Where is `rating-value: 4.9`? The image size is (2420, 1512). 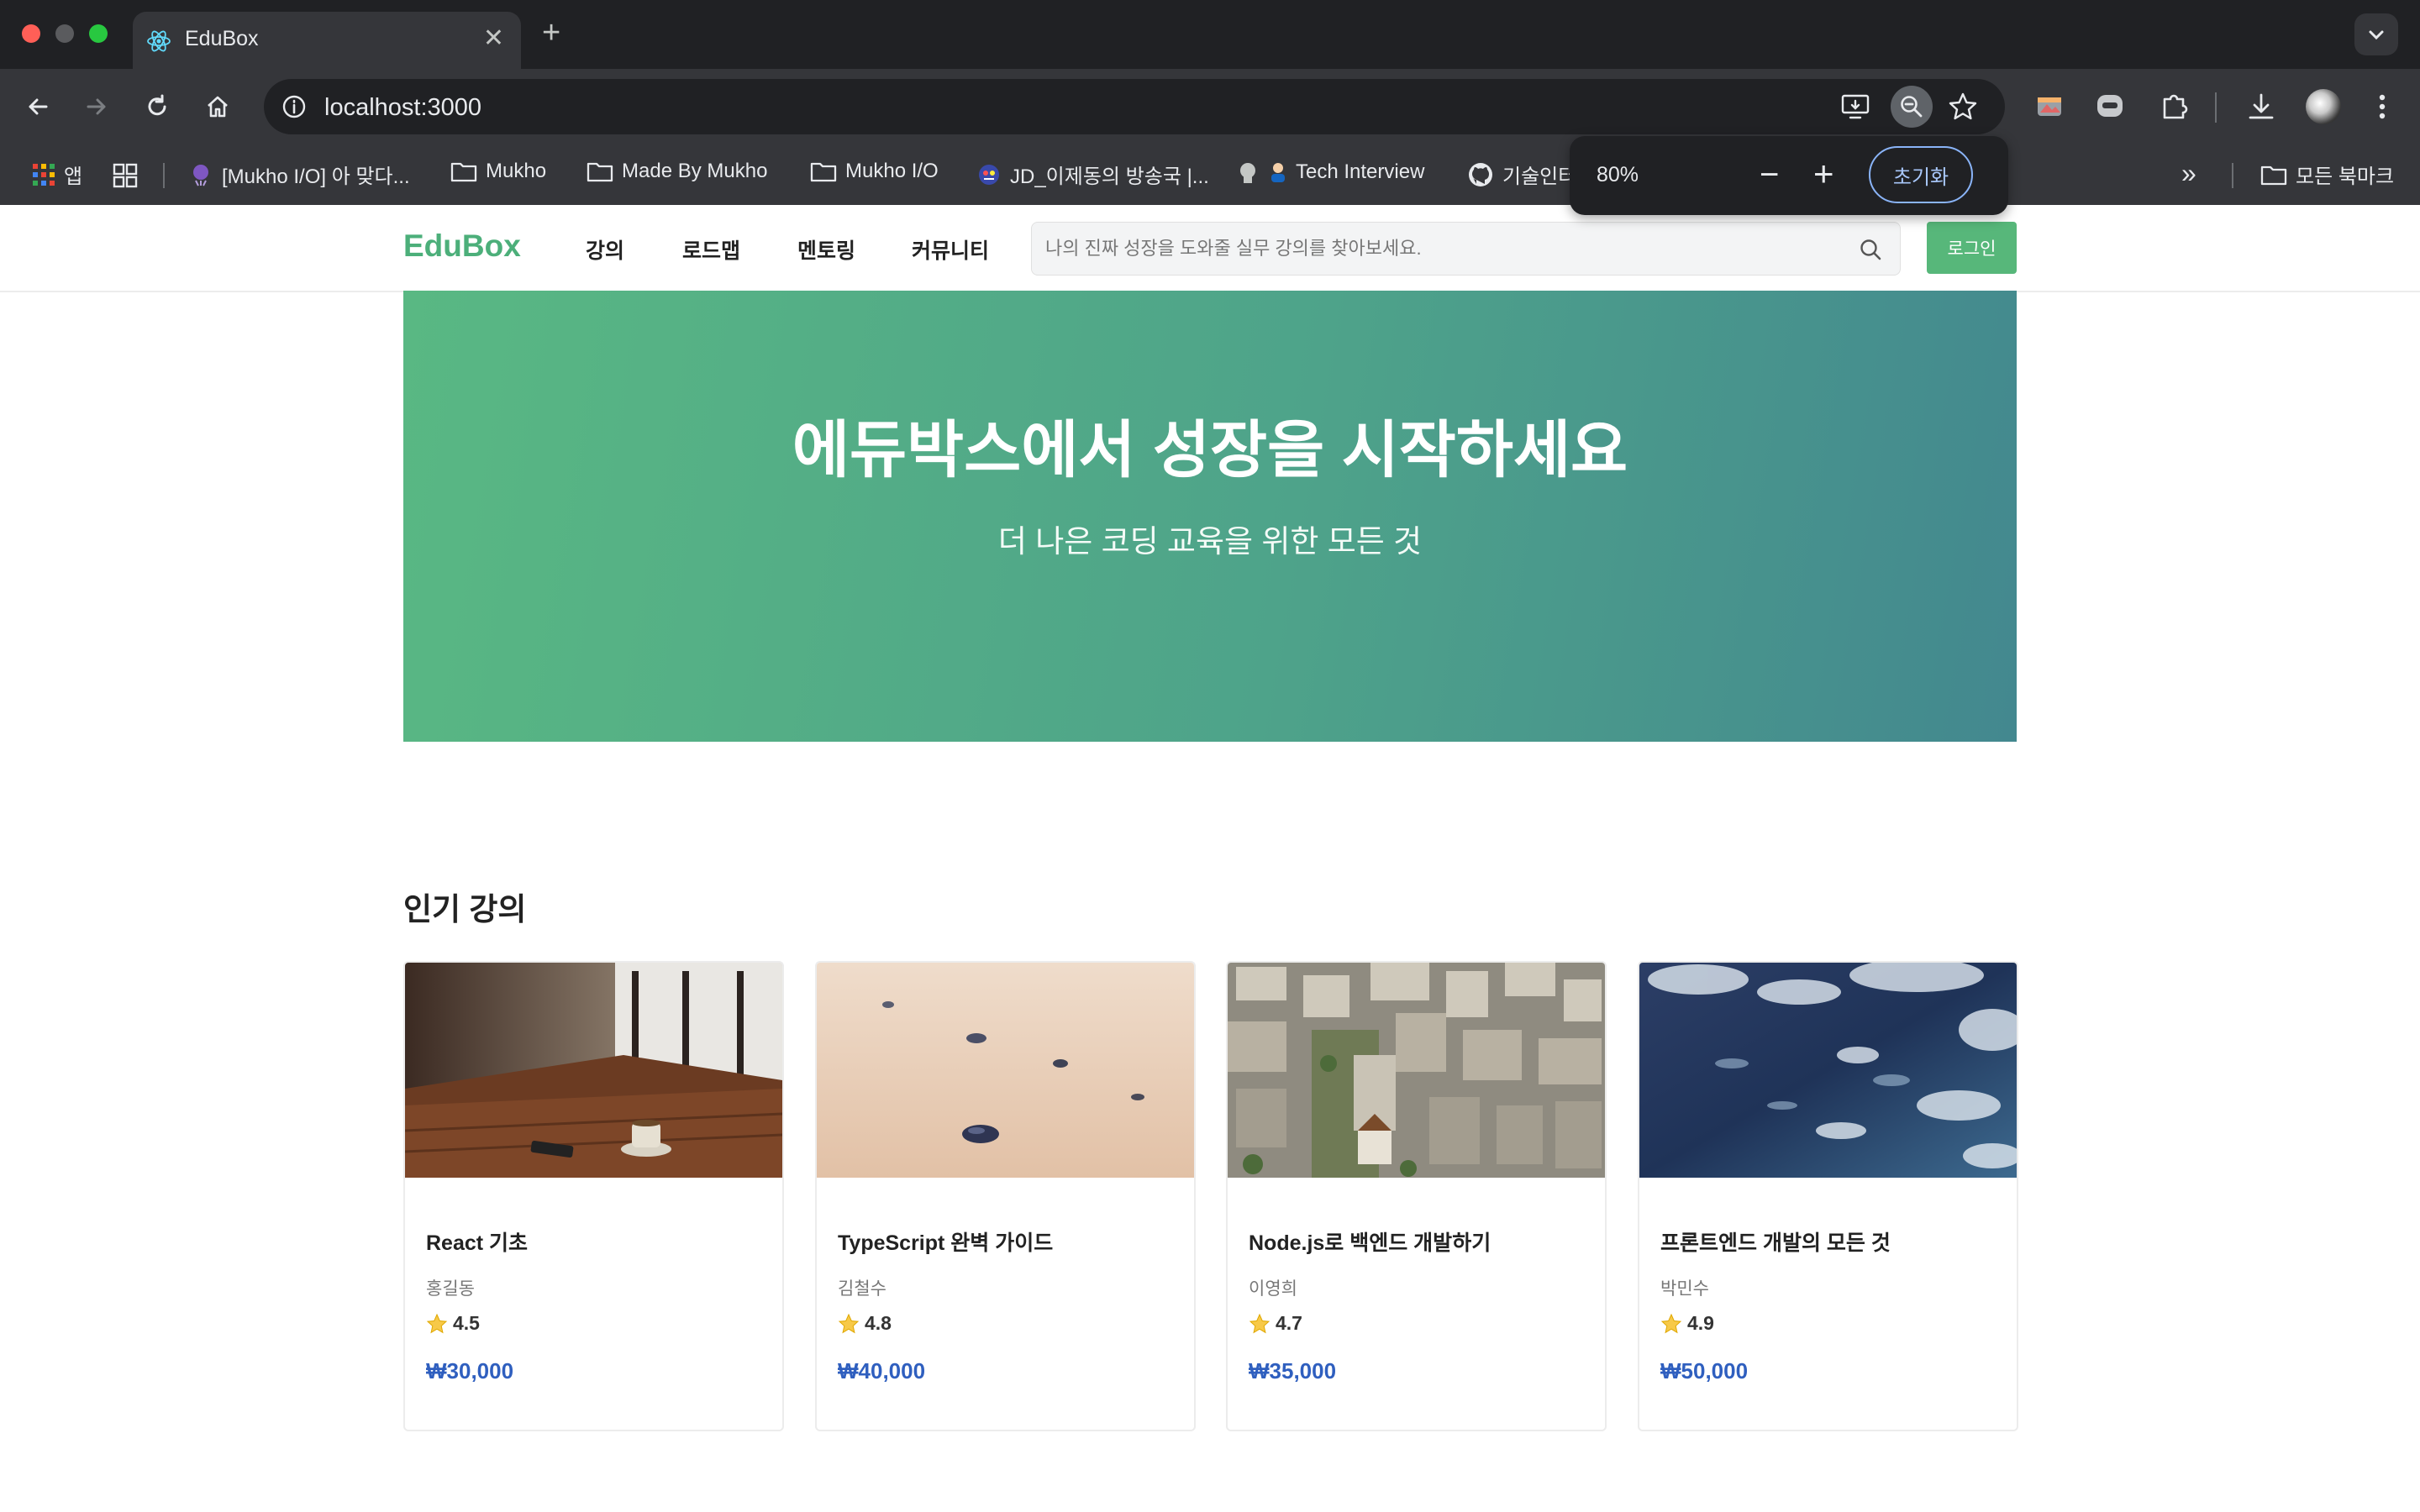 rating-value: 4.9 is located at coordinates (1700, 1323).